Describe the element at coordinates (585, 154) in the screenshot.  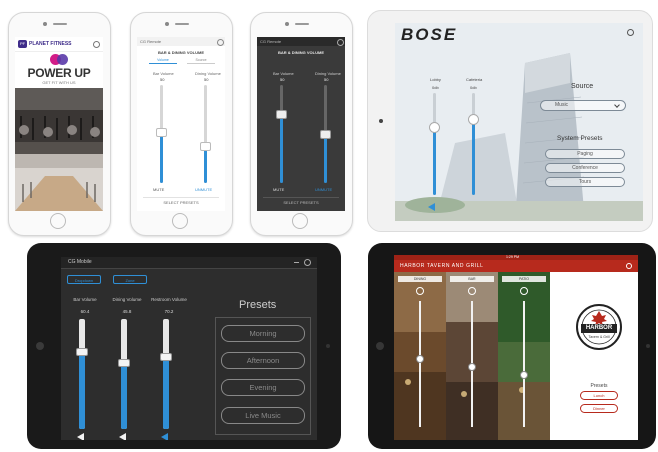
I see `preset-paging-button: Paging` at that location.